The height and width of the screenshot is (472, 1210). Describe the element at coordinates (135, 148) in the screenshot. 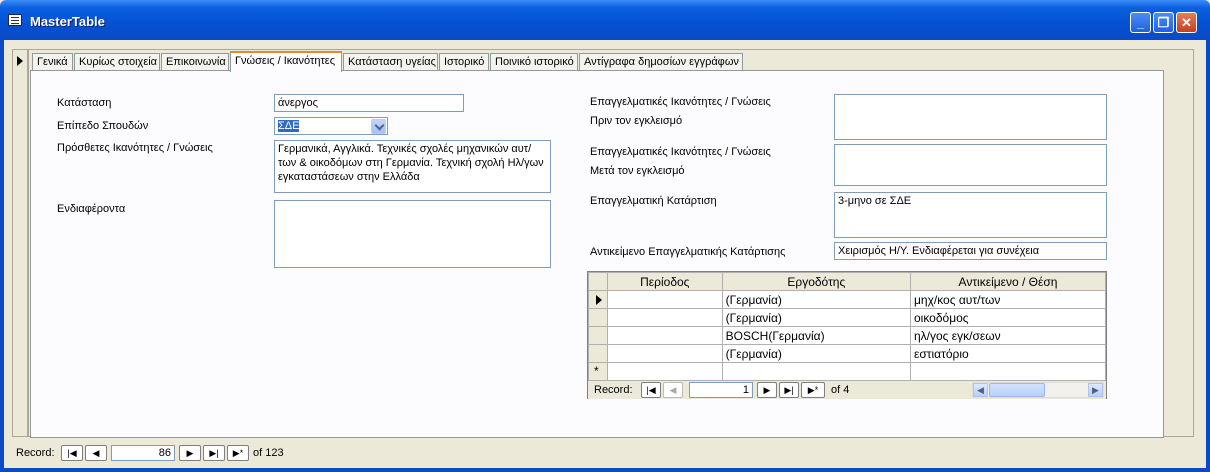

I see `additional-skills-label: Πρόσθετες Ικανότητες / Γνώσεις` at that location.